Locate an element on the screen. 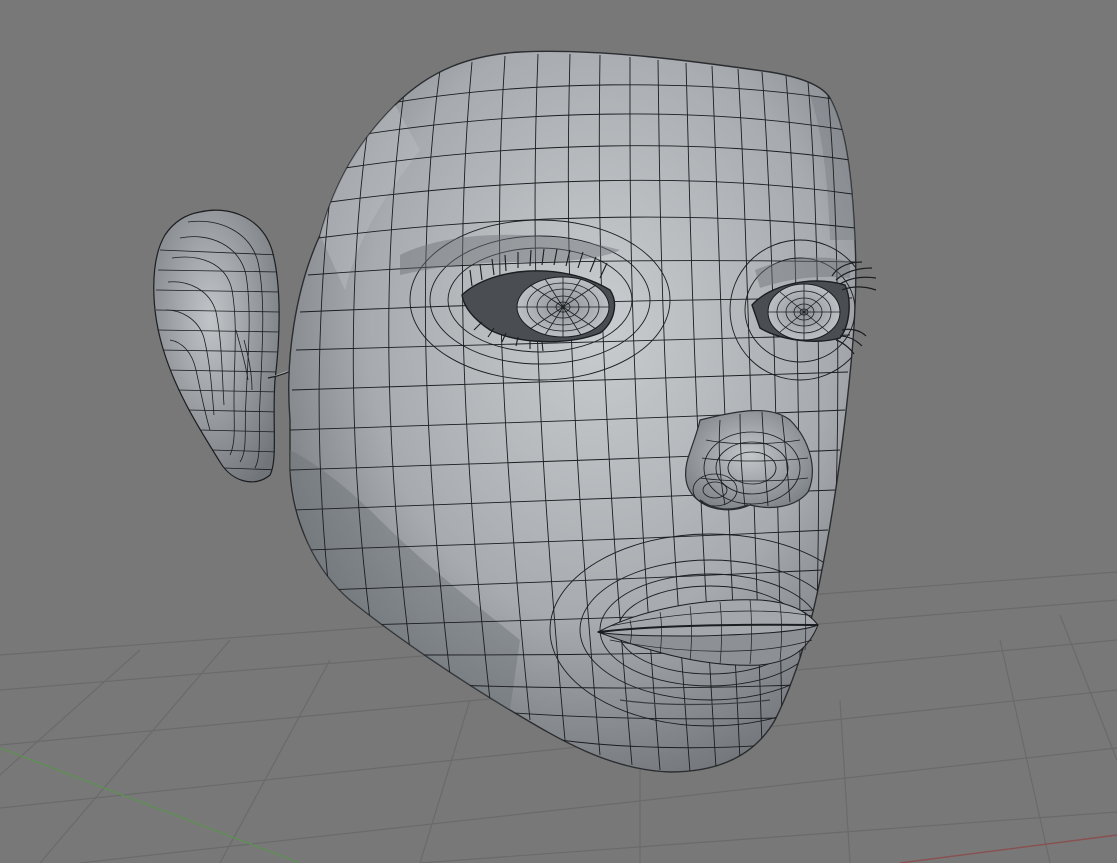 Image resolution: width=1117 pixels, height=863 pixels. y-axis-line is located at coordinates (150, 805).